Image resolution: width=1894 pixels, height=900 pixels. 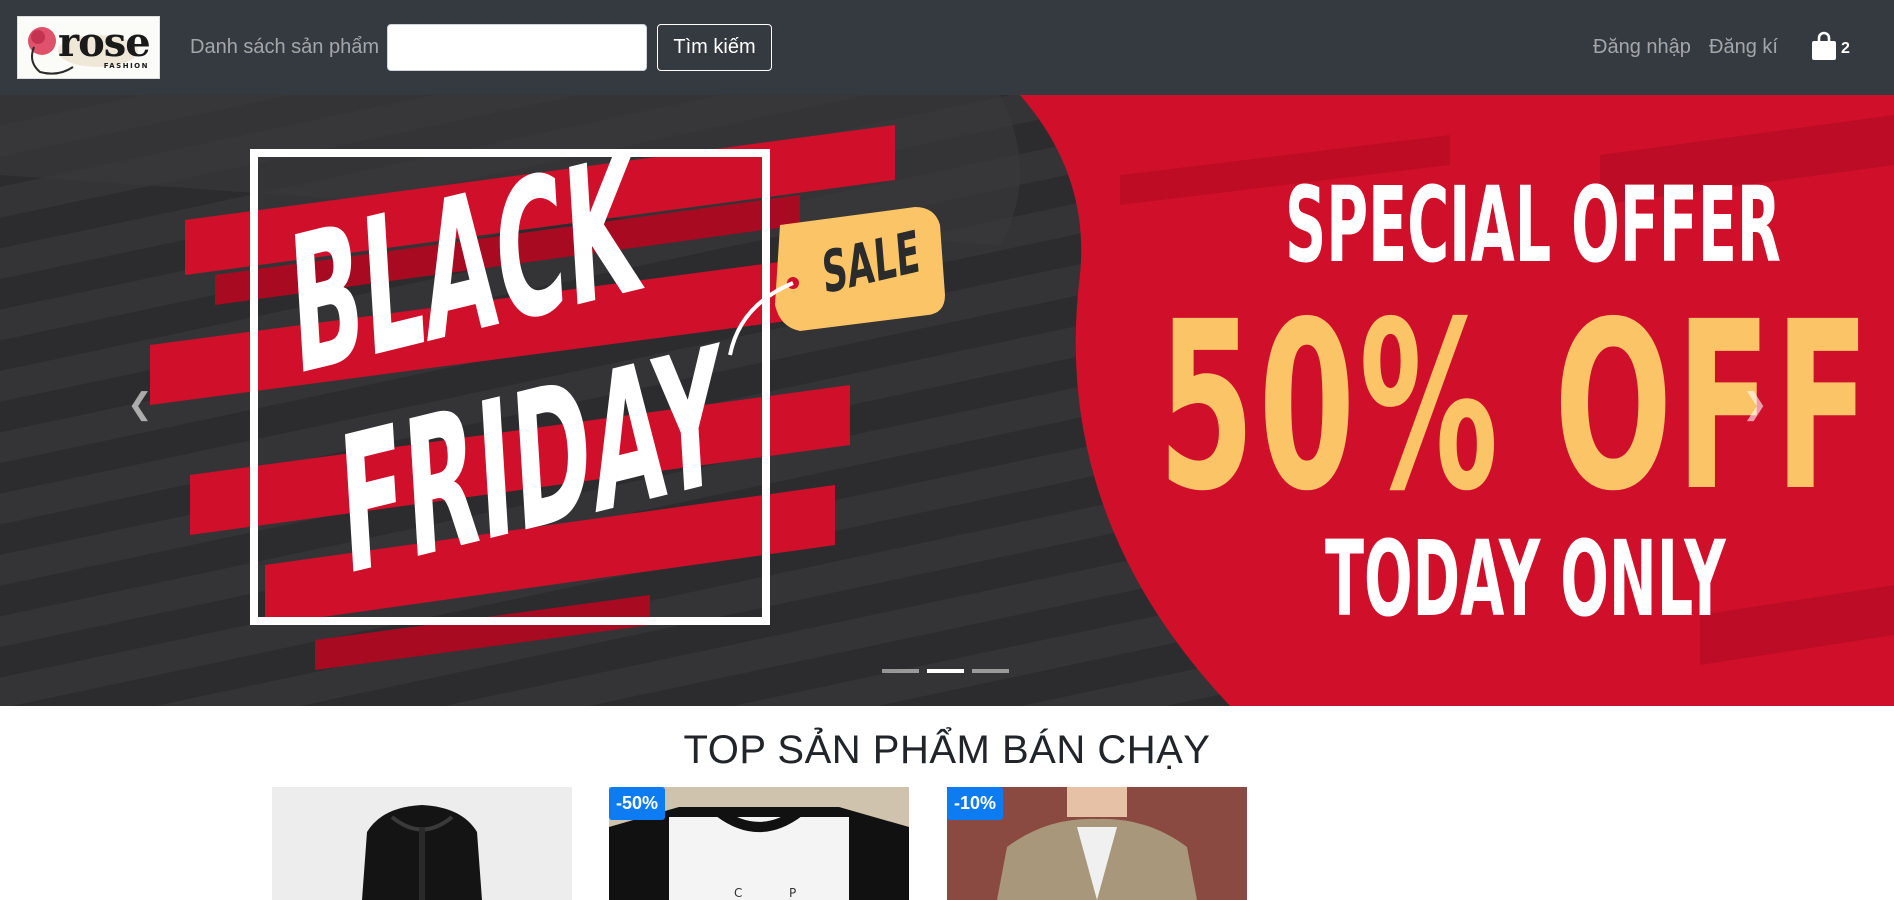 What do you see at coordinates (947, 750) in the screenshot?
I see `section-title: TOP SẢN PHẨM BÁN CHẠY` at bounding box center [947, 750].